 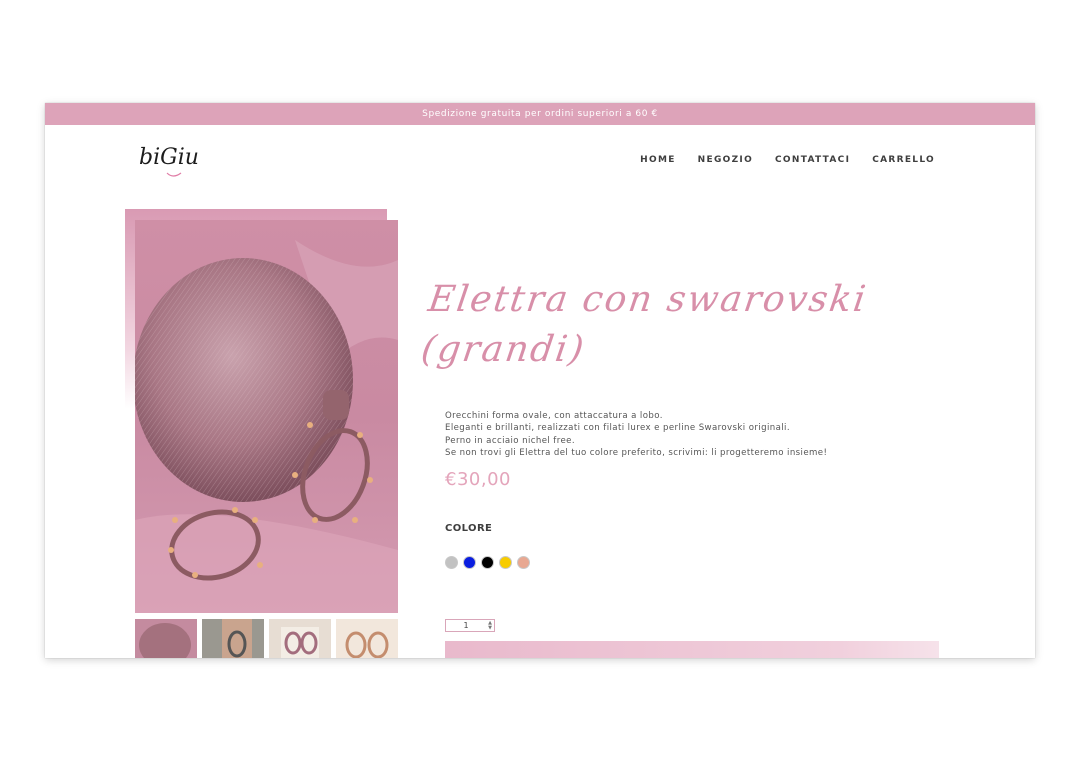 I want to click on color-swatch-black, so click(x=487, y=562).